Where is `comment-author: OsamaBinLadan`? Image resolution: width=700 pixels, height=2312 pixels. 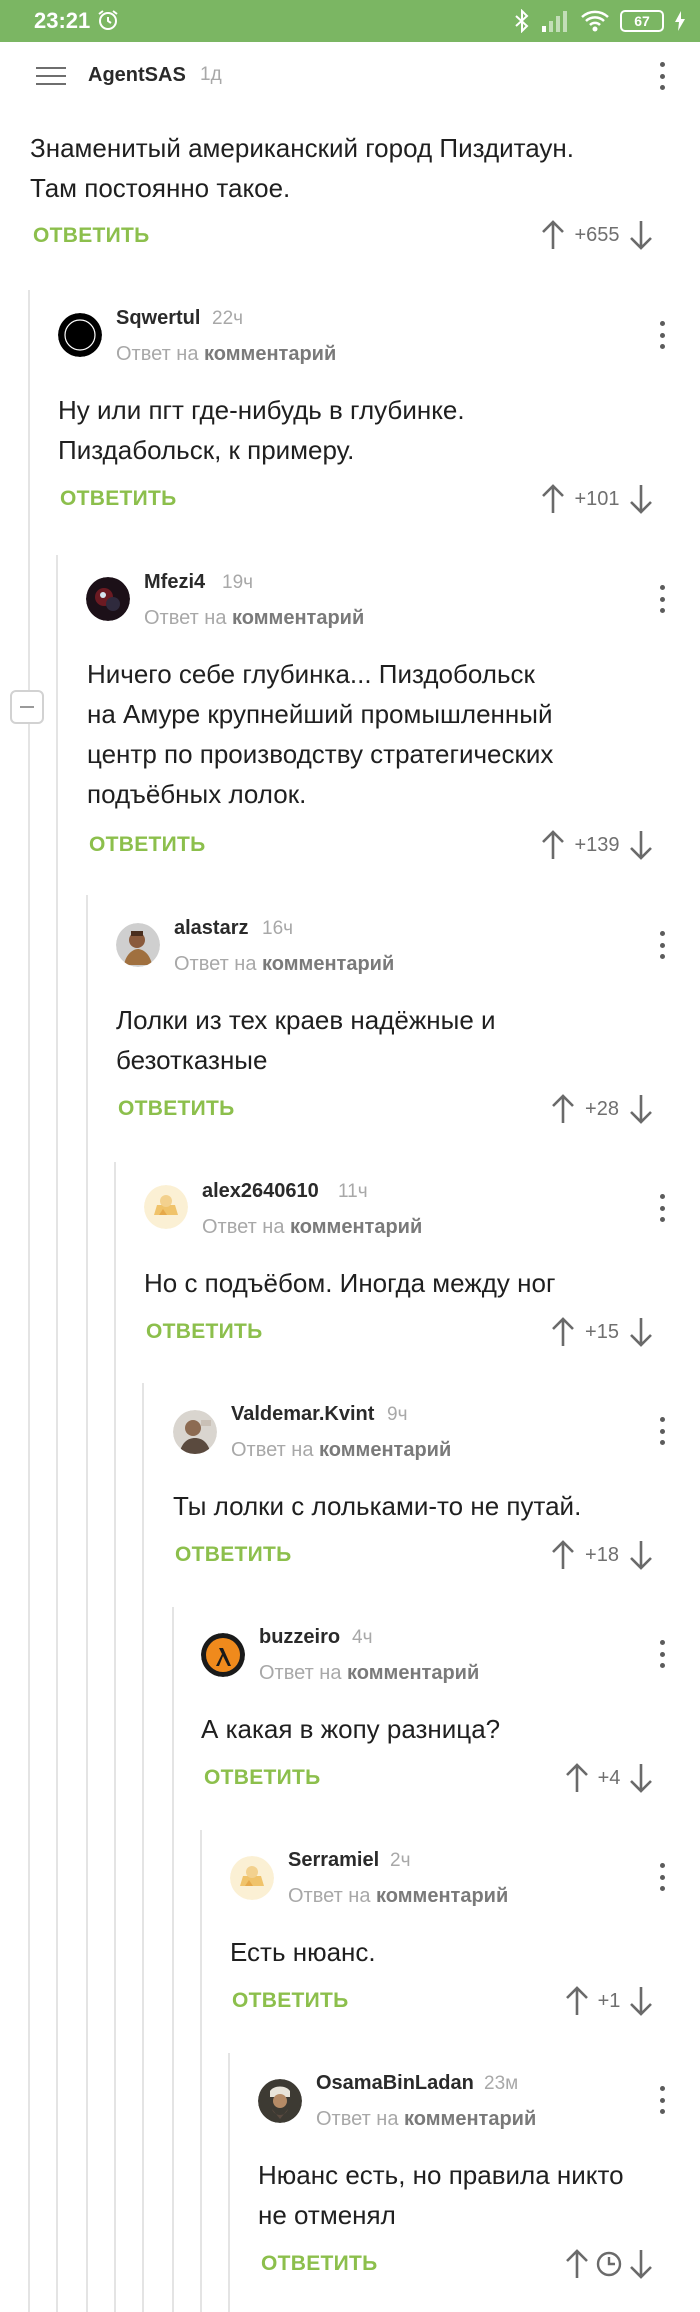 comment-author: OsamaBinLadan is located at coordinates (395, 2083).